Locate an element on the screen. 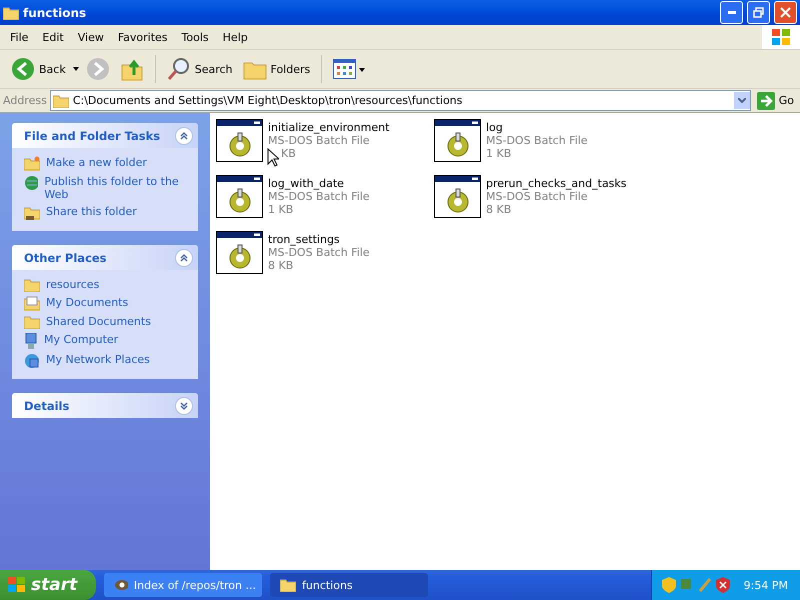 The width and height of the screenshot is (800, 600). back-button: Back is located at coordinates (38, 69).